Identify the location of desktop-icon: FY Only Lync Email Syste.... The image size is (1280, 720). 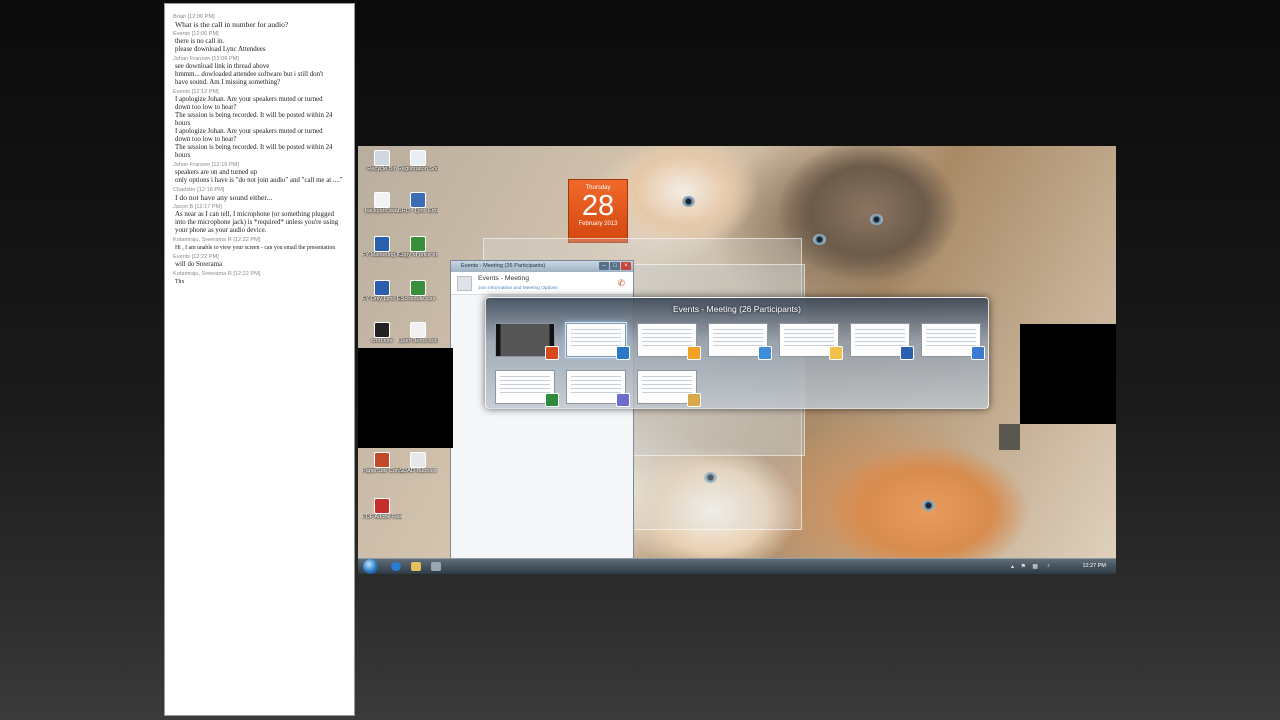
(382, 291).